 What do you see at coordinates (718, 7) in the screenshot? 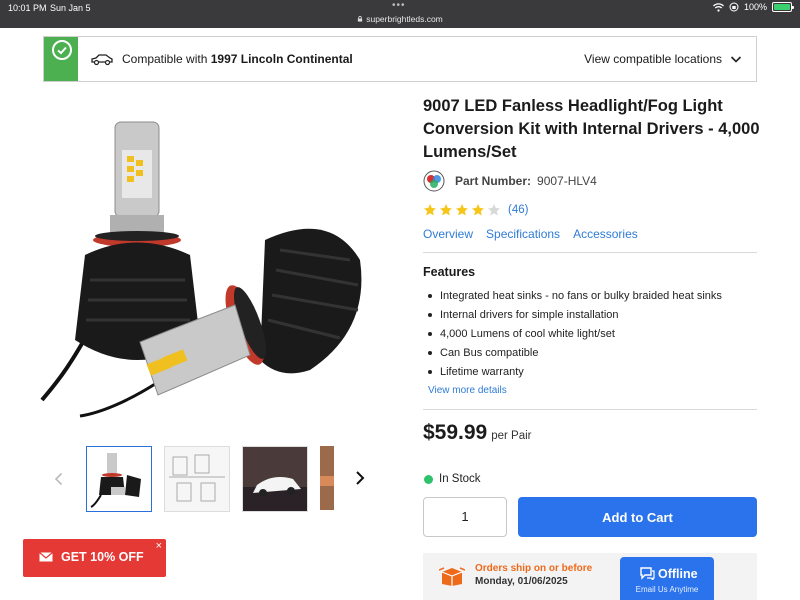
I see `wifi-icon` at bounding box center [718, 7].